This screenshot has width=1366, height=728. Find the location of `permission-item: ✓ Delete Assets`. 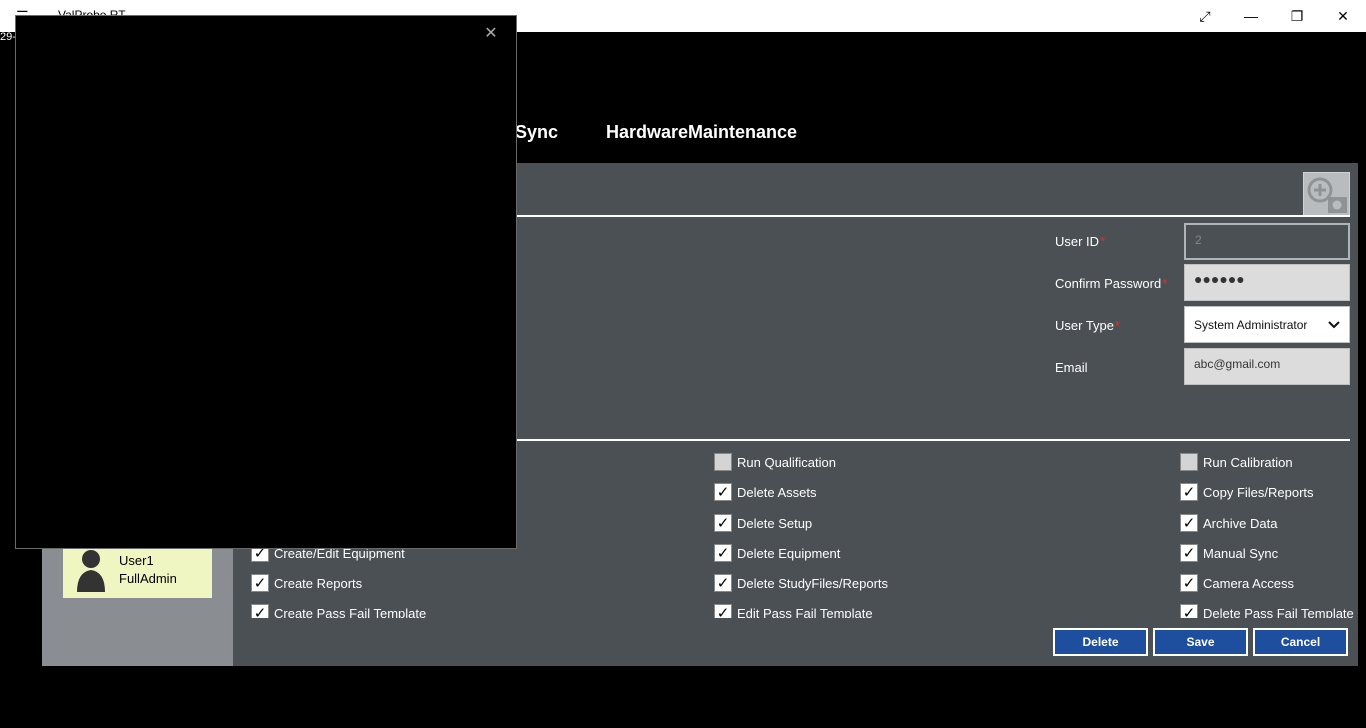

permission-item: ✓ Delete Assets is located at coordinates (765, 492).